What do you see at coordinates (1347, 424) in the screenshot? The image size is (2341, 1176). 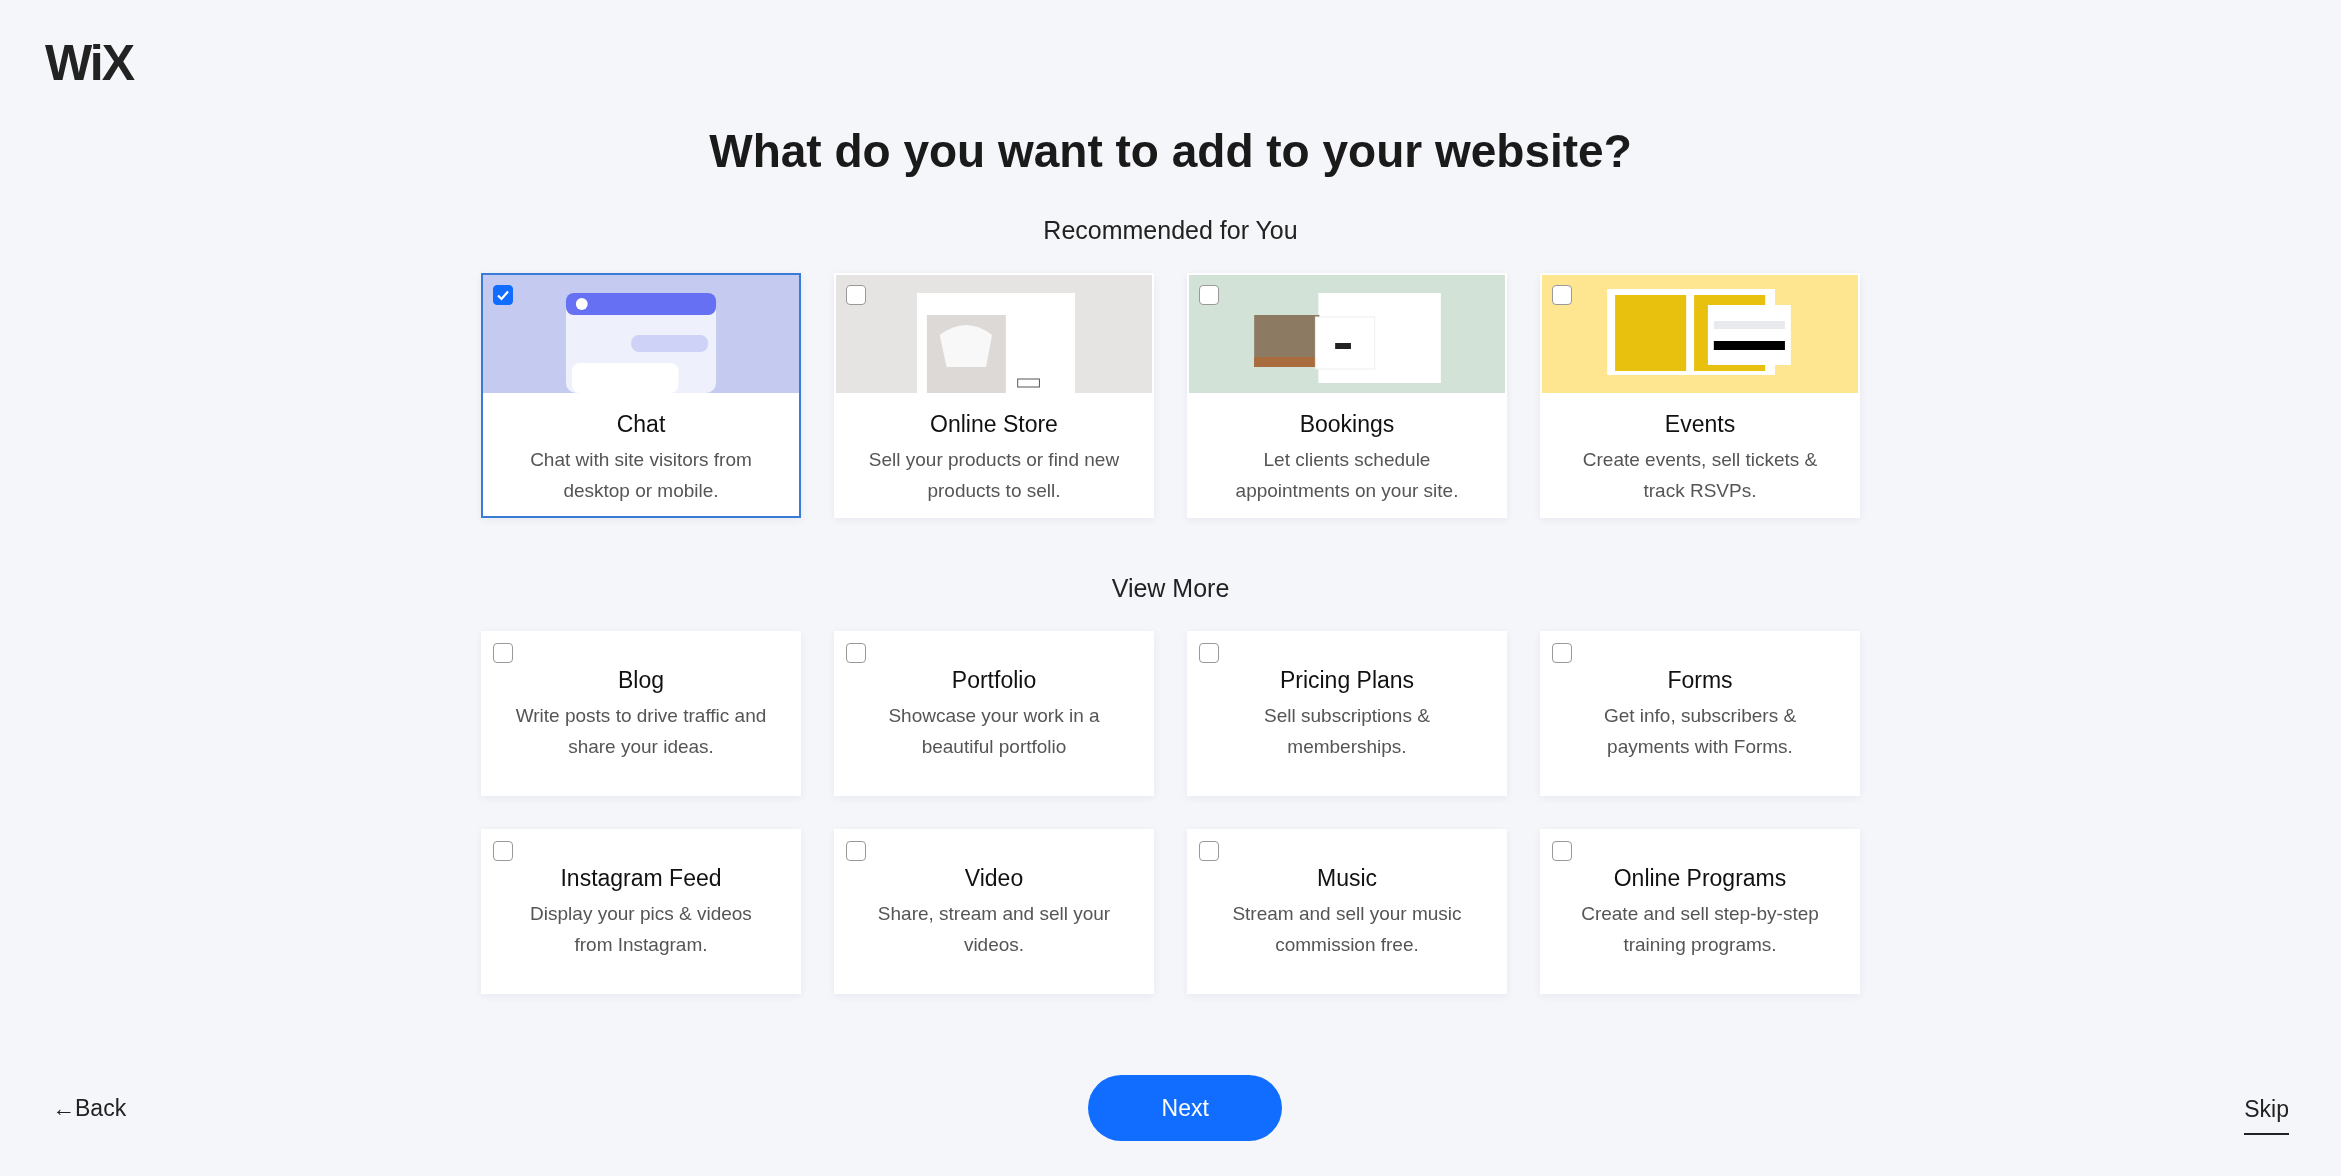 I see `card-title: Bookings` at bounding box center [1347, 424].